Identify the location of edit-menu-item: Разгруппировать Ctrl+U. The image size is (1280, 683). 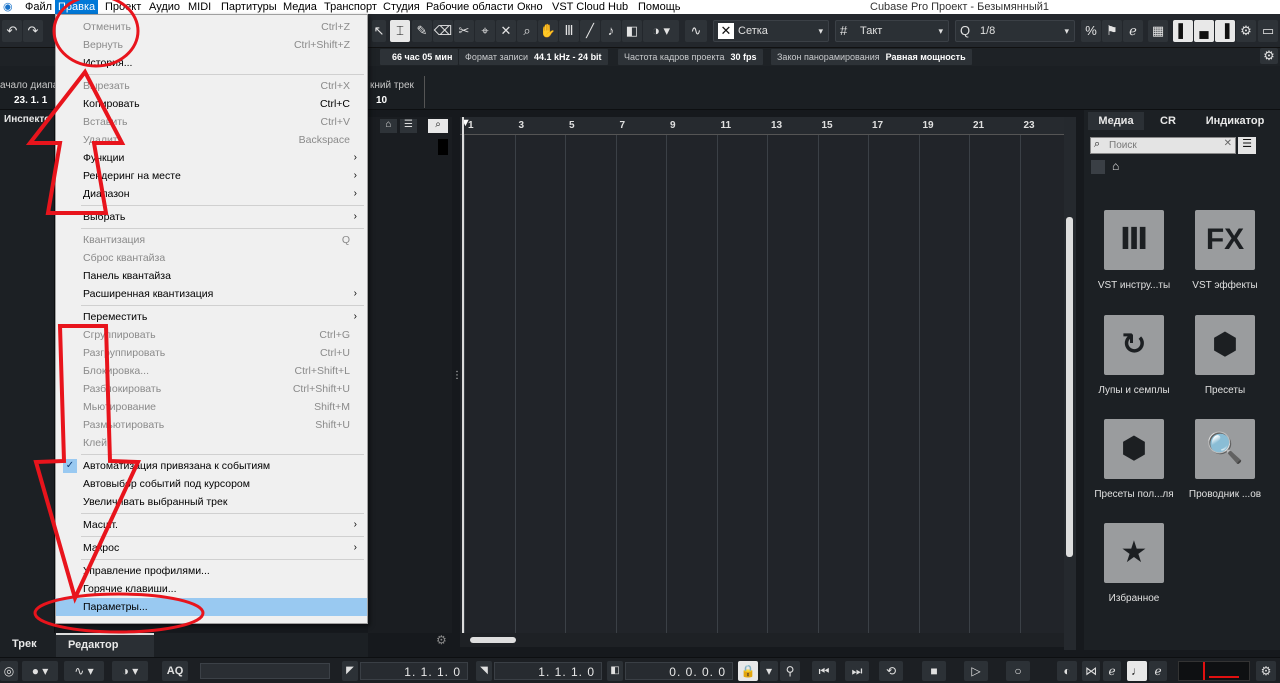
(211, 353).